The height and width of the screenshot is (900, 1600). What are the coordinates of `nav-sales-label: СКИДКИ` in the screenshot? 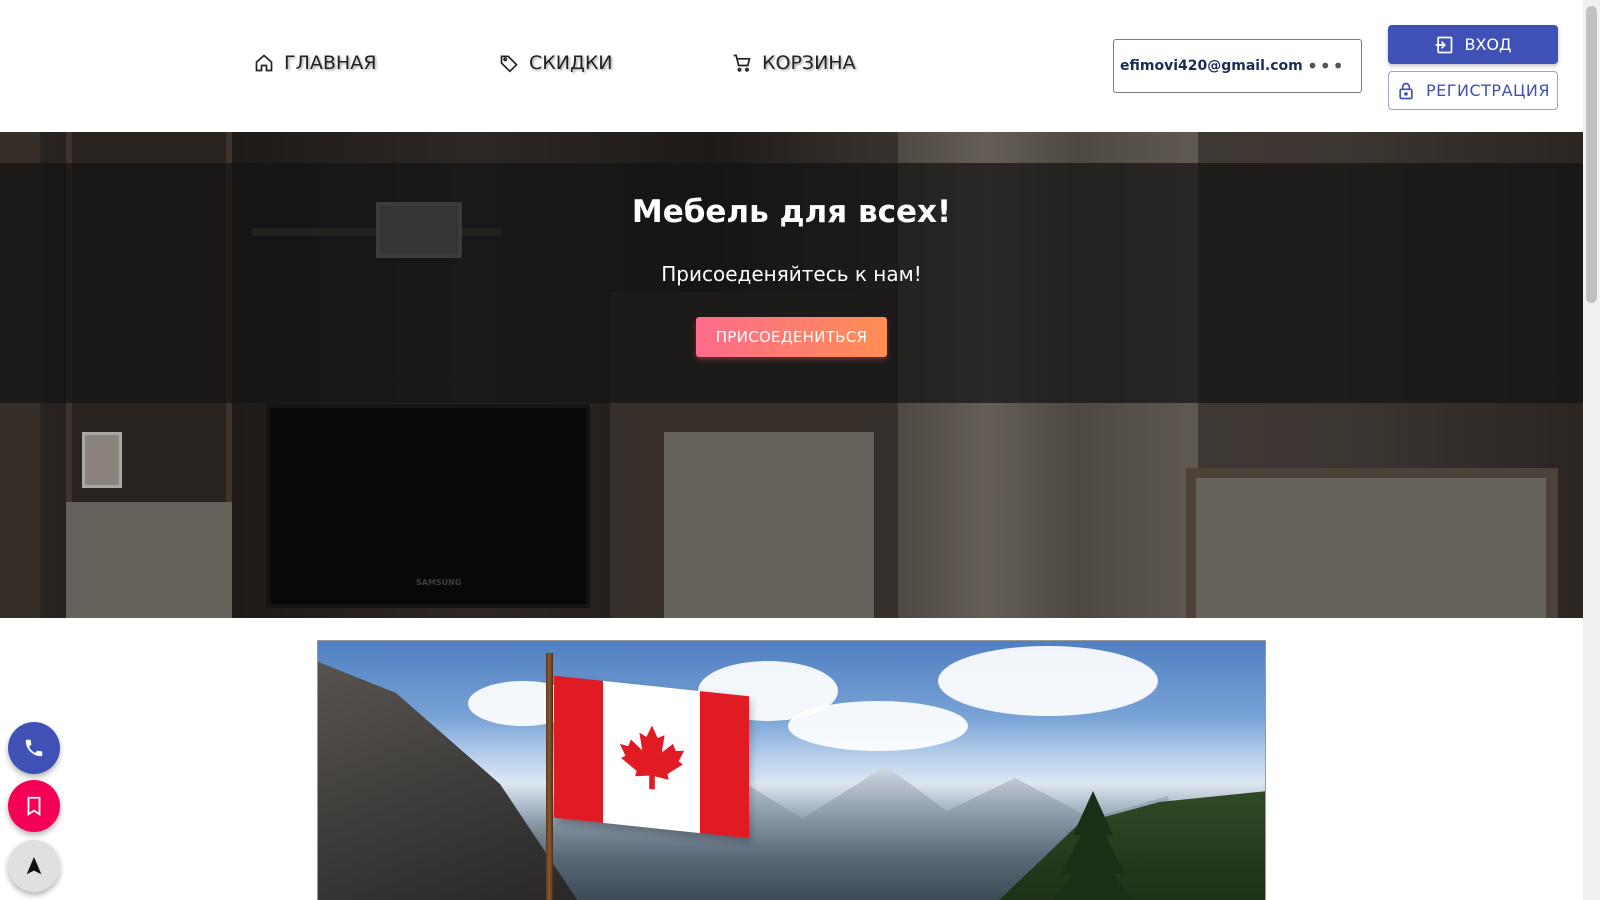 It's located at (571, 63).